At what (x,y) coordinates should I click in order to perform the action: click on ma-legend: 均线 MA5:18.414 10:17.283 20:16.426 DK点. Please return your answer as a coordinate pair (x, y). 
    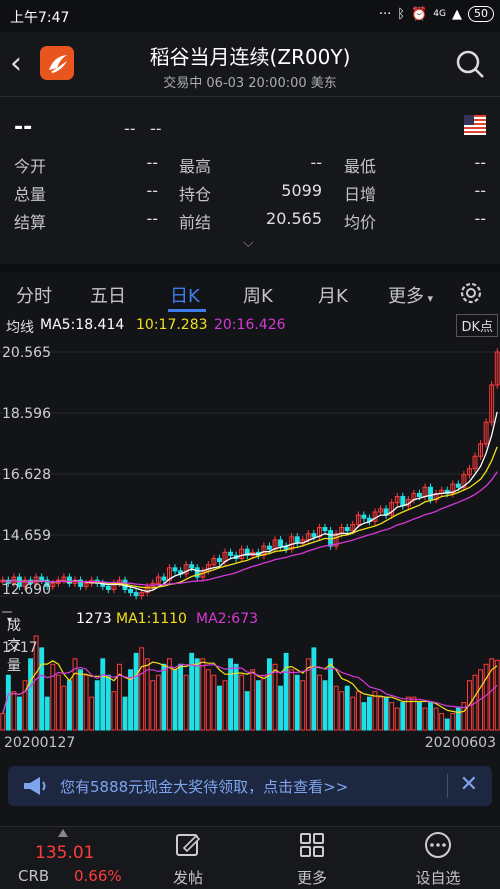
    Looking at the image, I should click on (250, 326).